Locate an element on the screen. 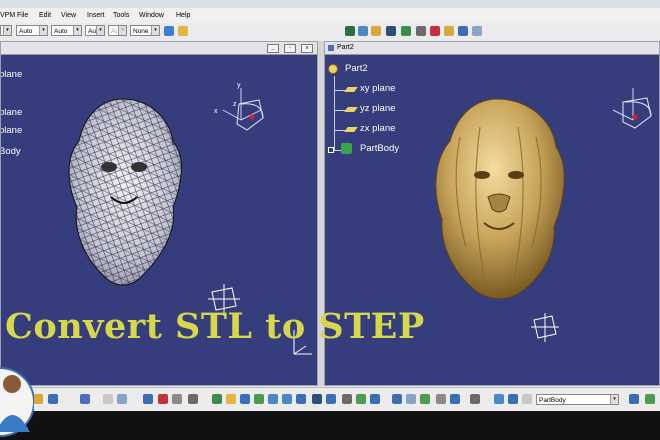  rotate-icon is located at coordinates (259, 399).